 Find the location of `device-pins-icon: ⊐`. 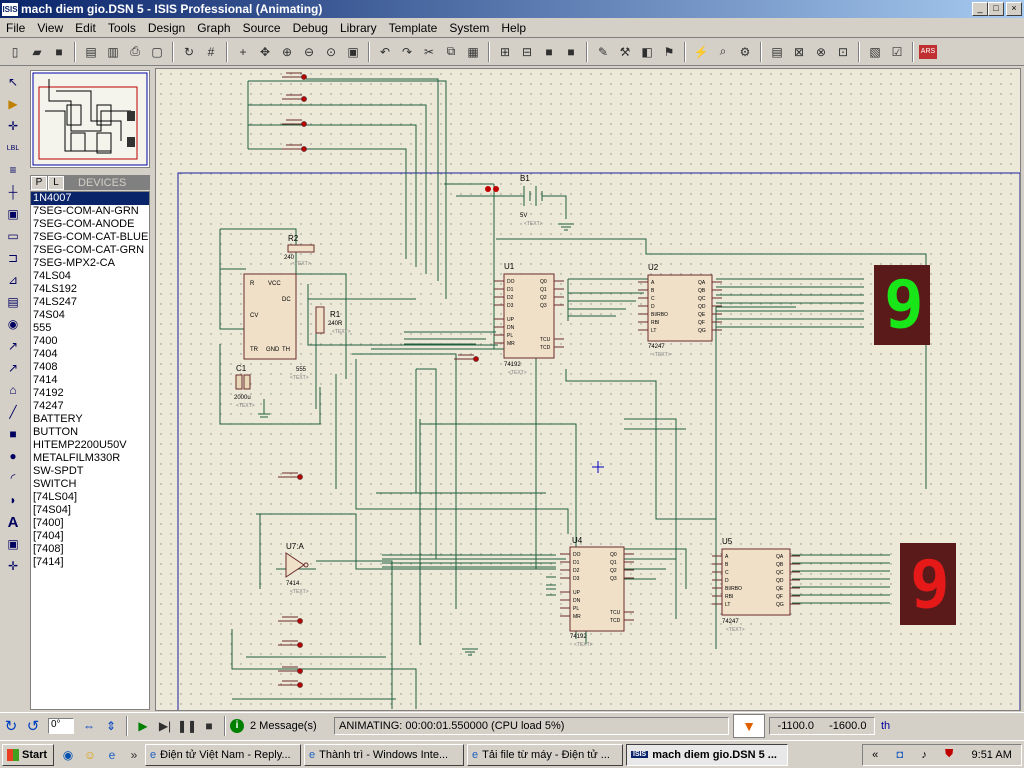

device-pins-icon: ⊐ is located at coordinates (13, 258).